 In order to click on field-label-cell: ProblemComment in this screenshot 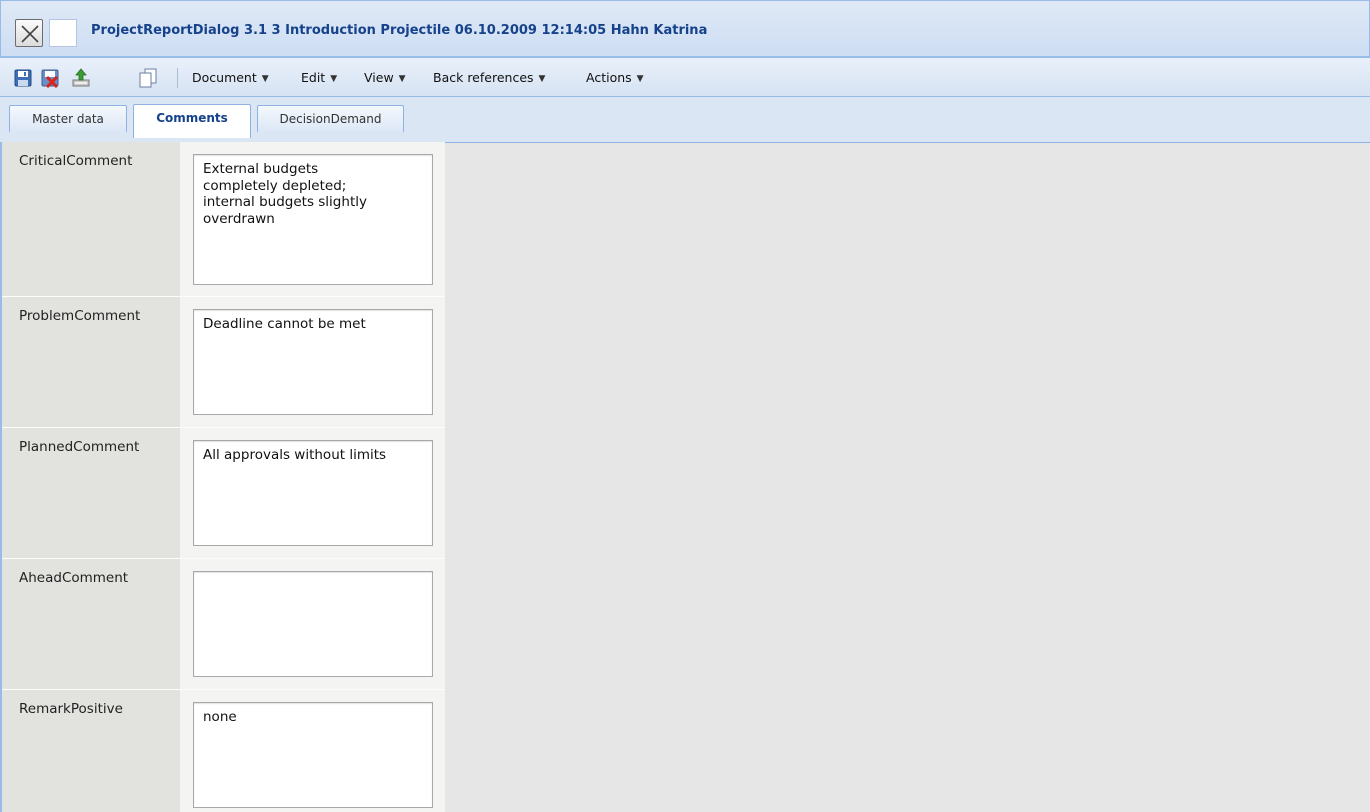, I will do `click(91, 362)`.